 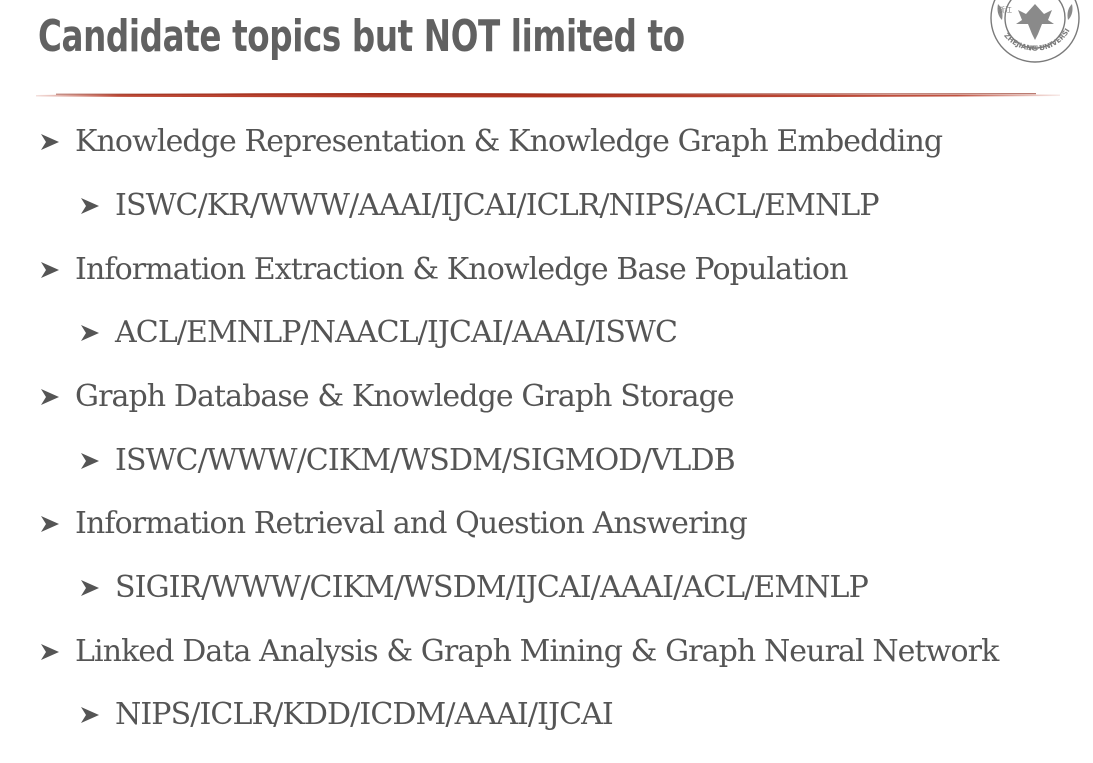 I want to click on title-divider, so click(x=548, y=95).